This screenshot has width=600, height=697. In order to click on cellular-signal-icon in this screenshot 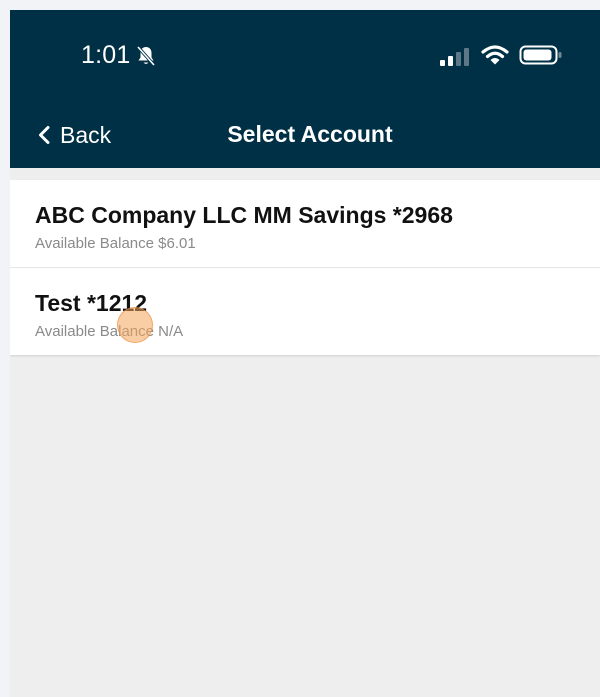, I will do `click(454, 57)`.